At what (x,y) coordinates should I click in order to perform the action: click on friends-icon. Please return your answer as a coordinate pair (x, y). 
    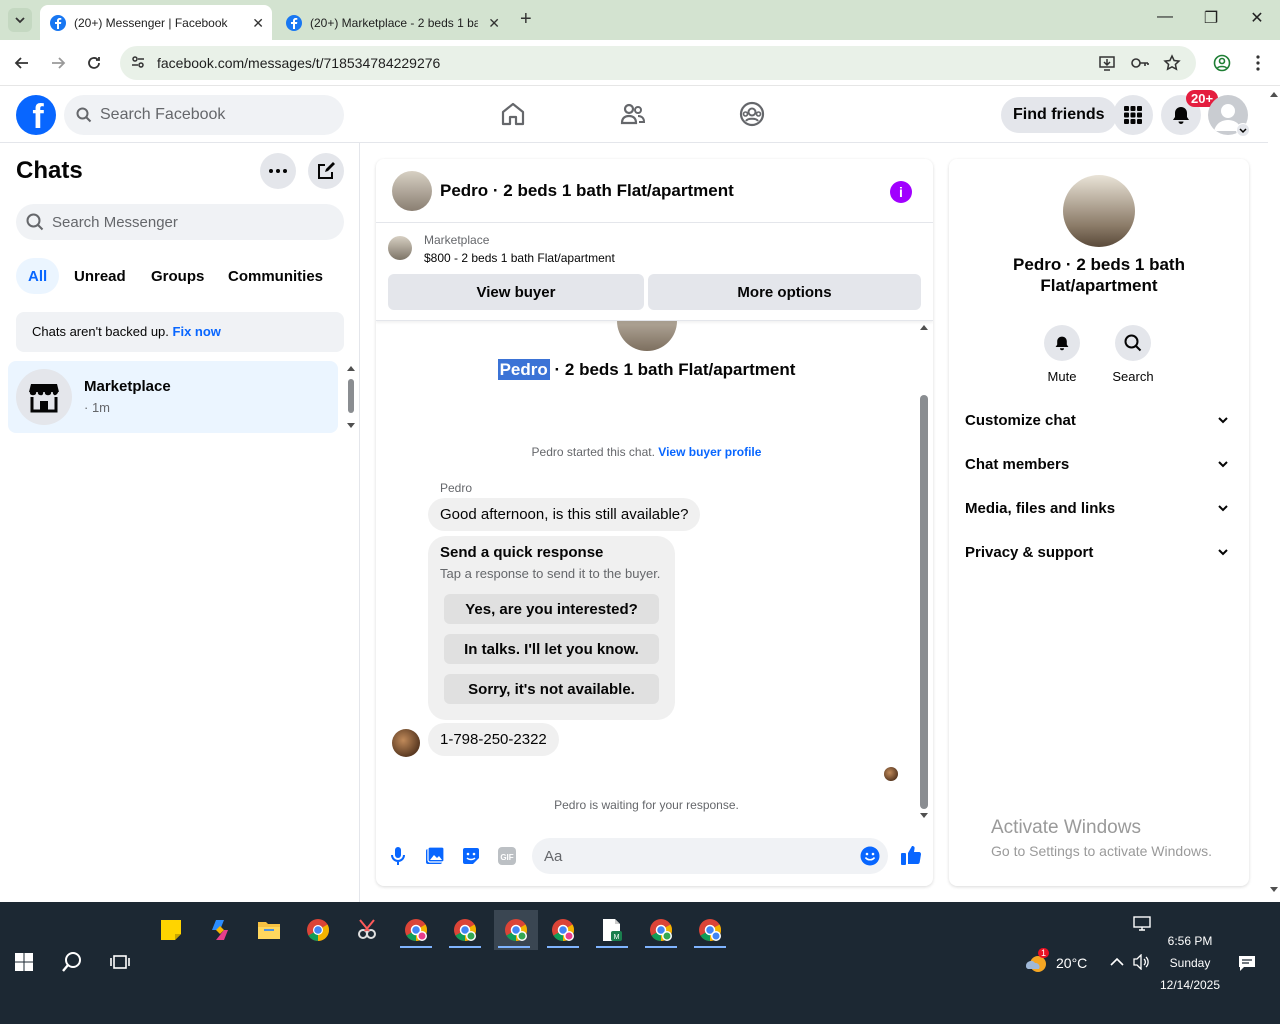
    Looking at the image, I should click on (633, 114).